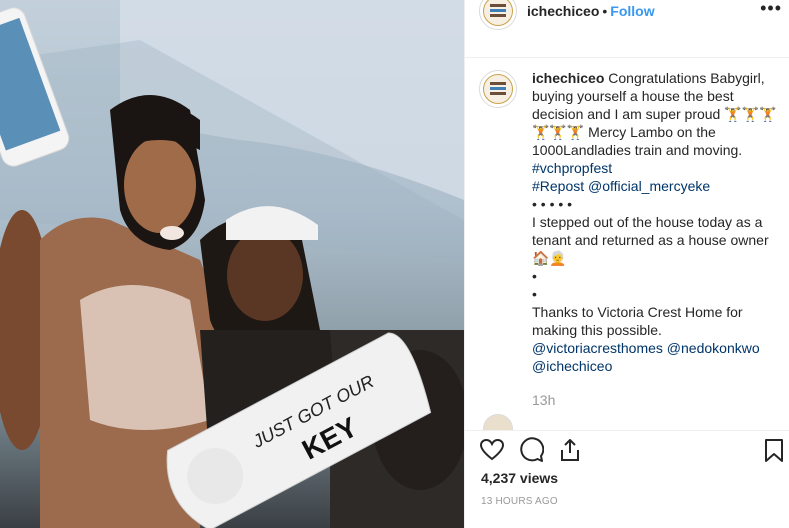  I want to click on caption-line: @victoriacresthomes @nedokonkwo, so click(654, 348).